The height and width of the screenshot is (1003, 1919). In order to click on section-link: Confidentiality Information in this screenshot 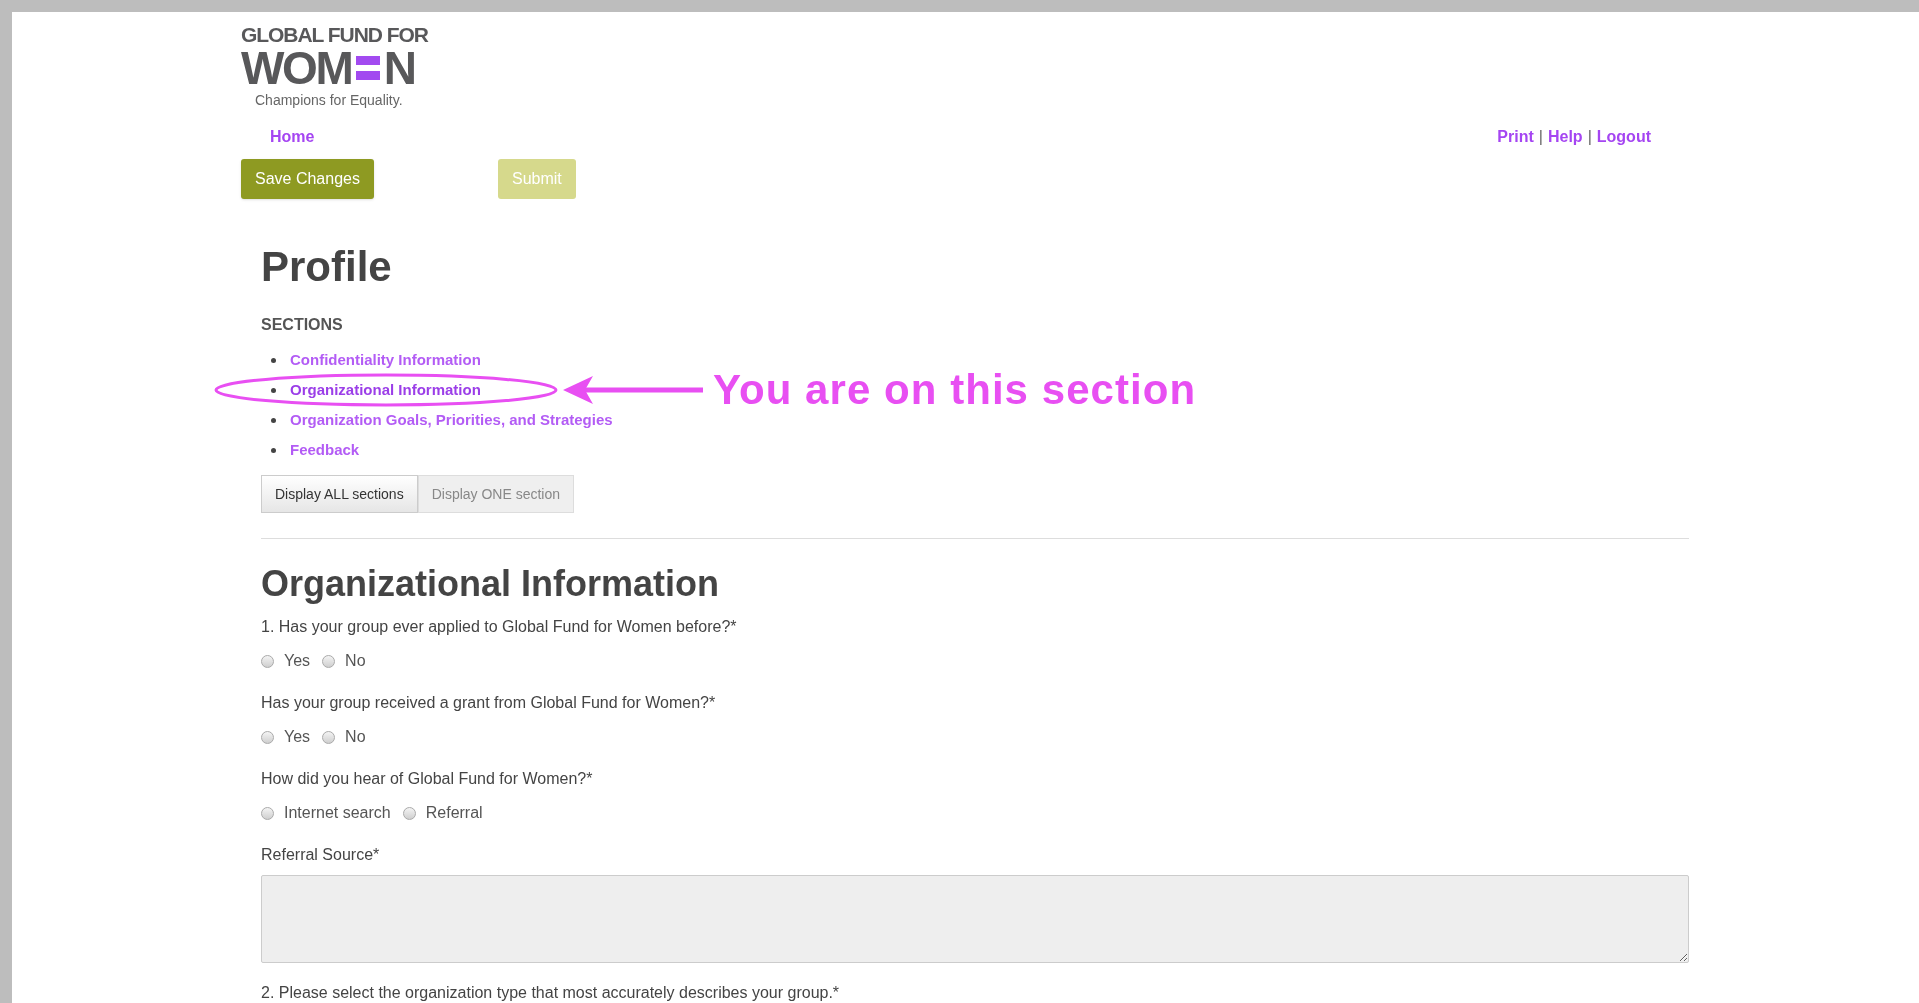, I will do `click(385, 360)`.